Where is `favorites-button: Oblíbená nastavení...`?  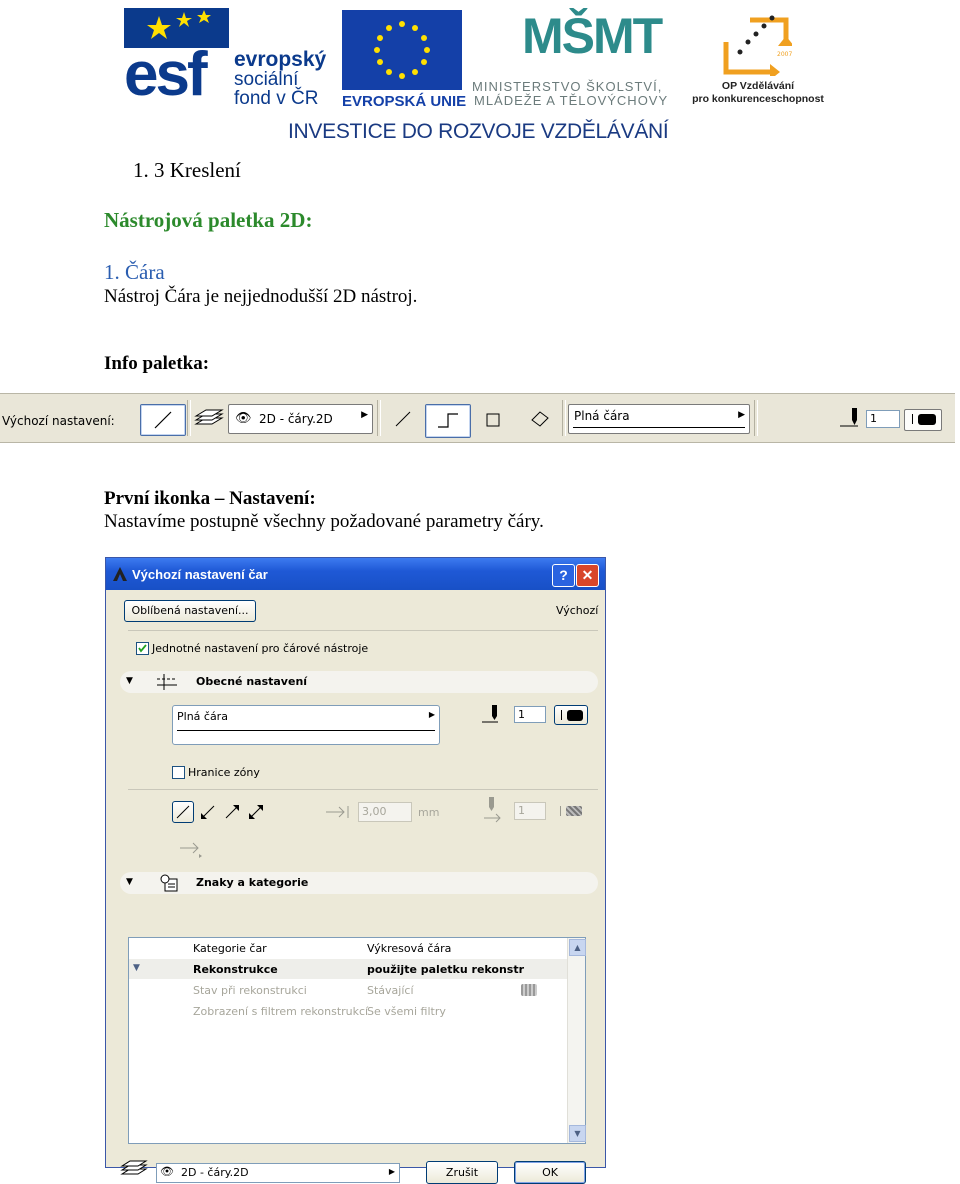
favorites-button: Oblíbená nastavení... is located at coordinates (190, 611).